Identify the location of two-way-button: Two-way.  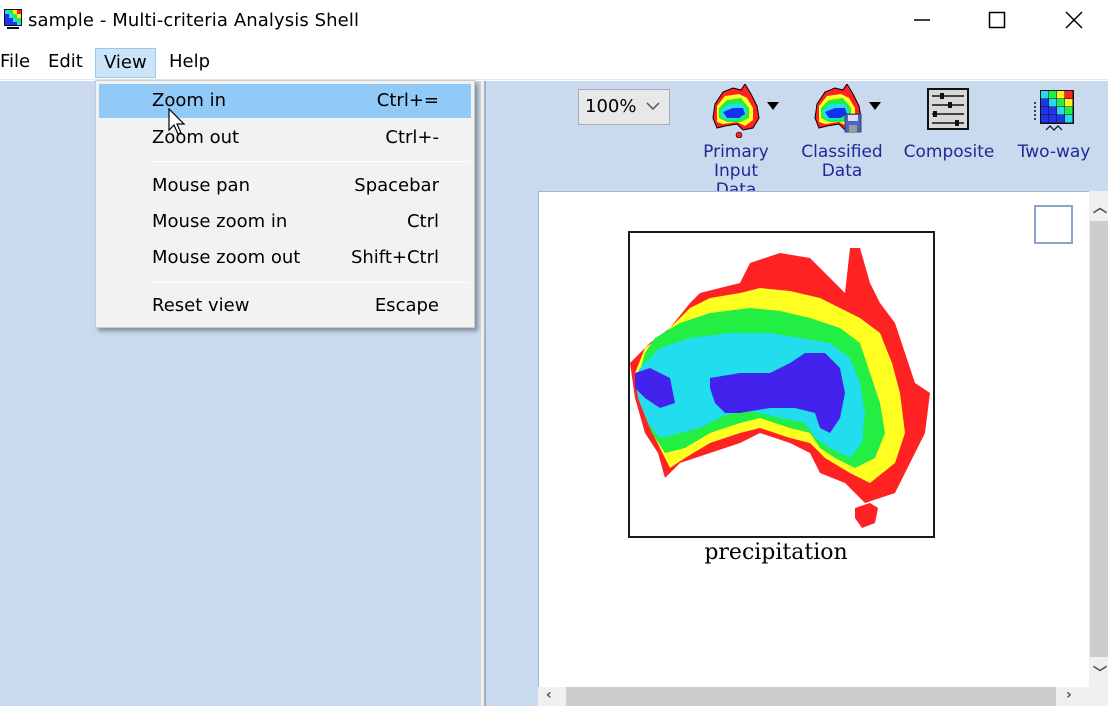
(1054, 123).